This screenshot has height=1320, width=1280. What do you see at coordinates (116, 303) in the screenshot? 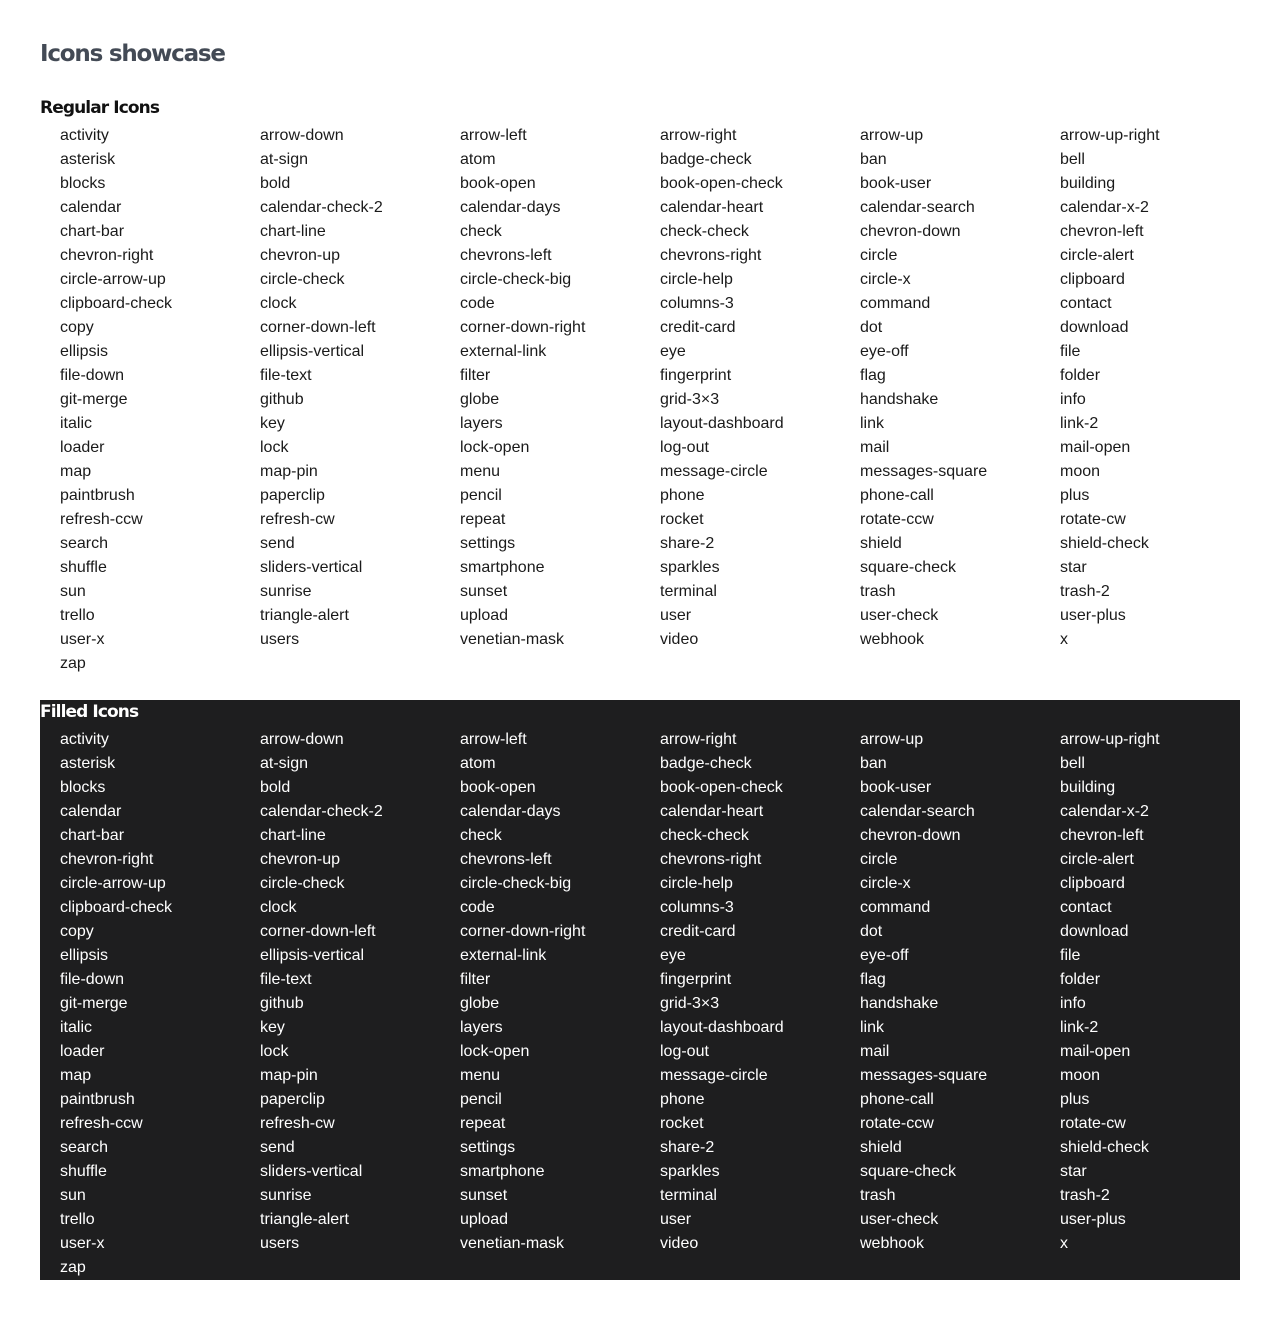
I see `regular-icon-item-clipboard-check: clipboard-check` at bounding box center [116, 303].